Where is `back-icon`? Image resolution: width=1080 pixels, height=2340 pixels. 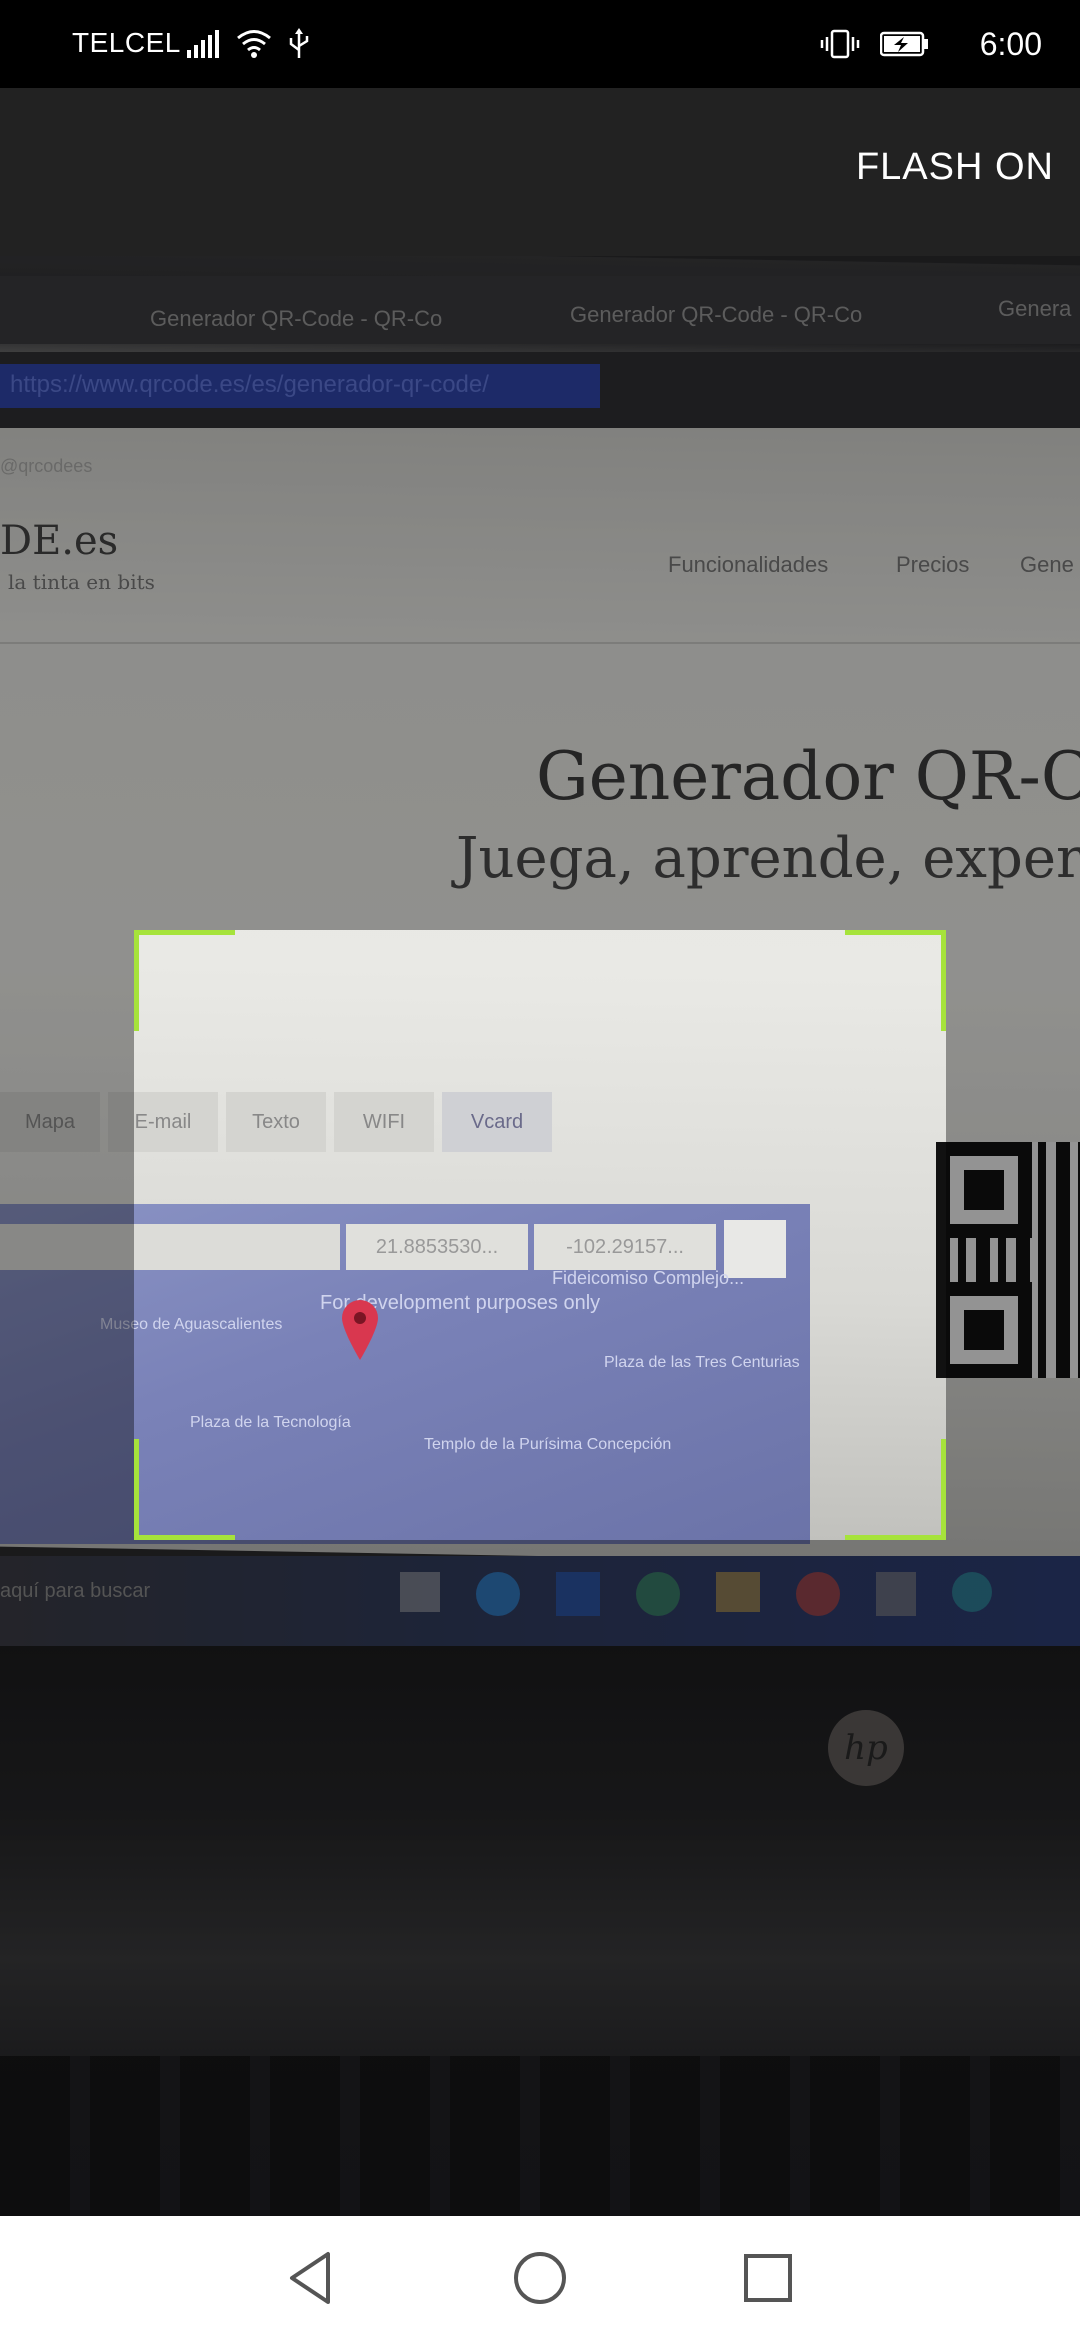 back-icon is located at coordinates (312, 2278).